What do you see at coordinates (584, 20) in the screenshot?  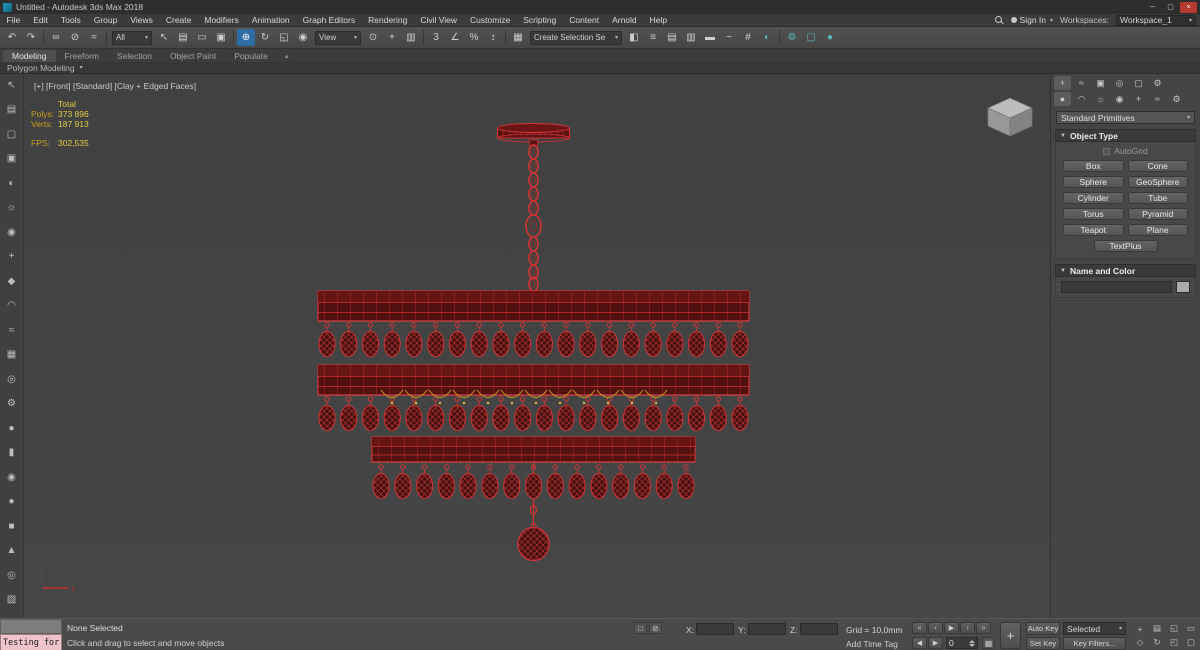 I see `menu-content: Content` at bounding box center [584, 20].